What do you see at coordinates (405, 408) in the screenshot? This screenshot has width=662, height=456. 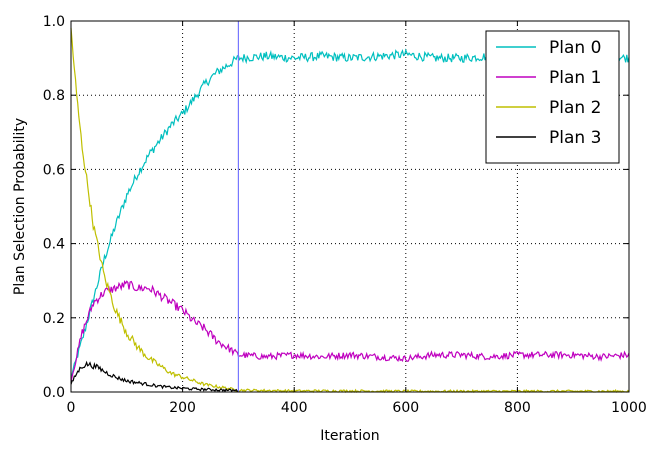 I see `x-tick-label: 600` at bounding box center [405, 408].